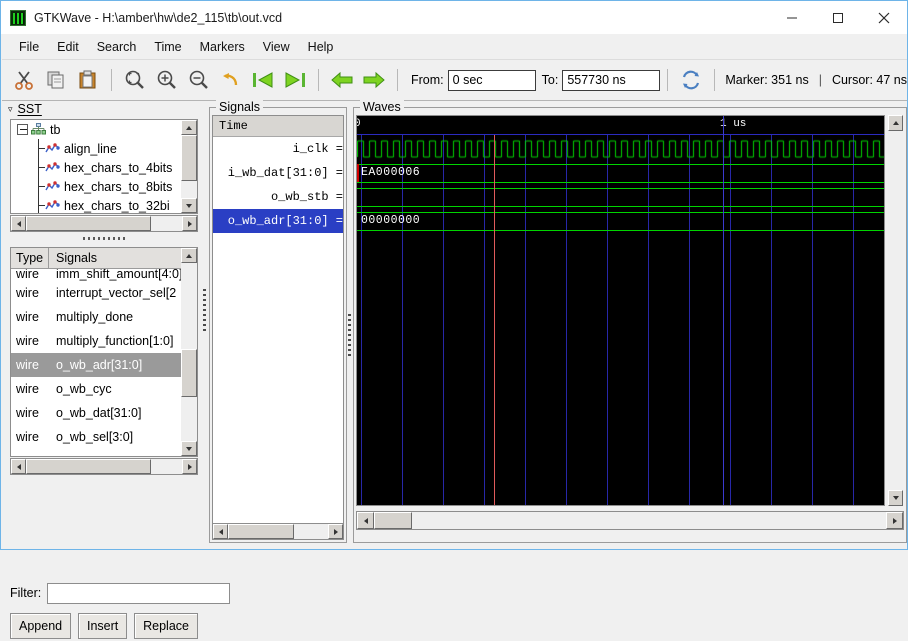  What do you see at coordinates (222, 47) in the screenshot?
I see `menu-markers: Markers` at bounding box center [222, 47].